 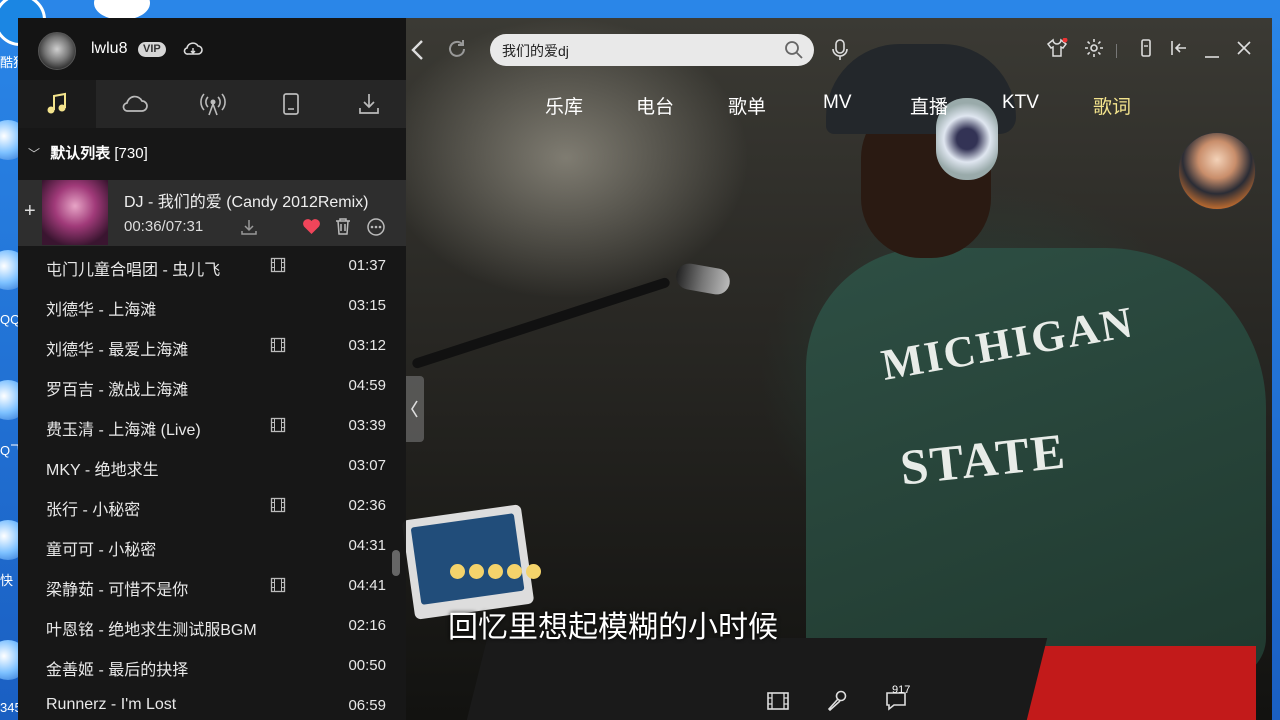 What do you see at coordinates (131, 153) in the screenshot?
I see `playlist-count: [730]` at bounding box center [131, 153].